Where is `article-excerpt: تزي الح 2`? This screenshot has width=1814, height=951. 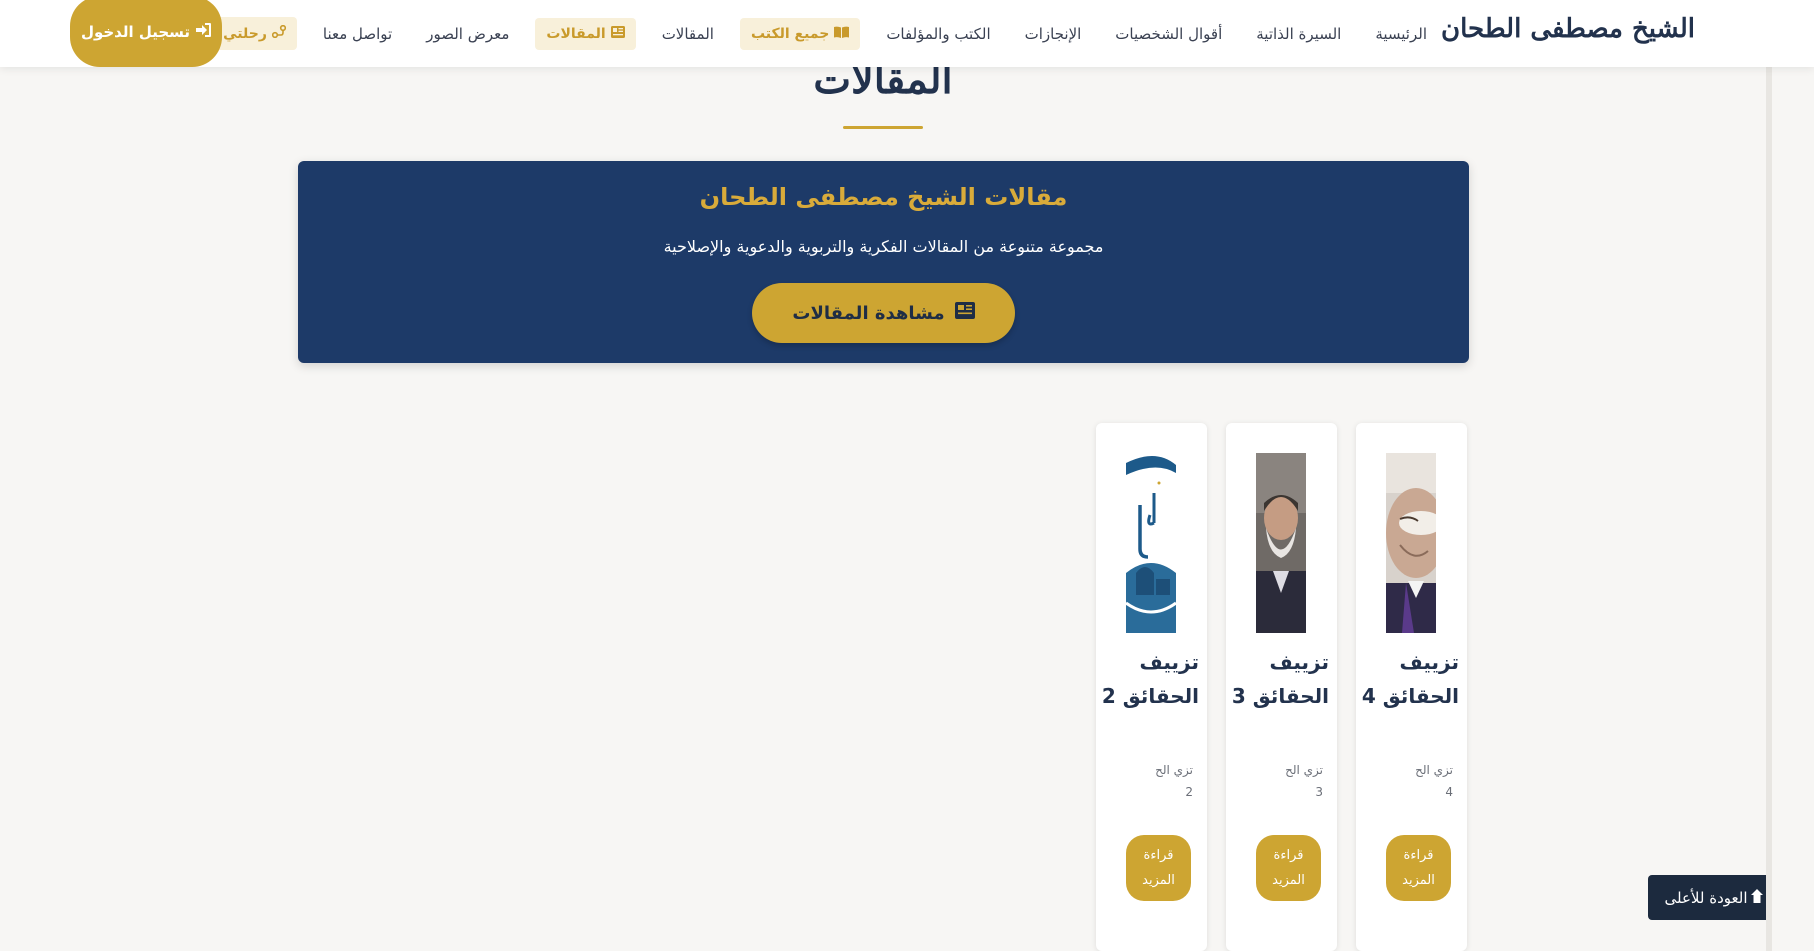 article-excerpt: تزي الح 2 is located at coordinates (1174, 781).